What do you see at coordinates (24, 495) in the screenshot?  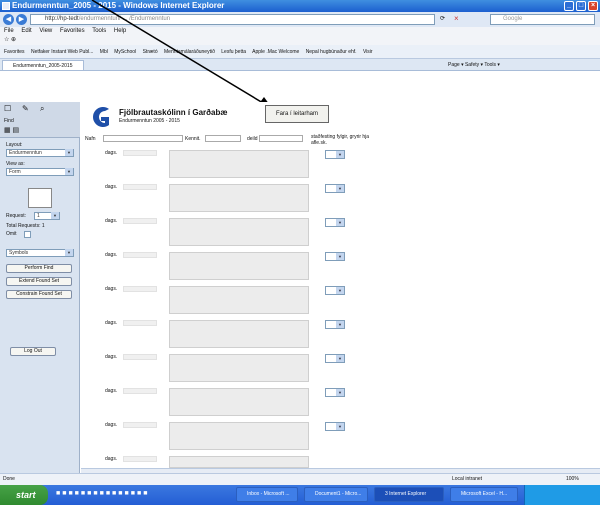 I see `start-button: start` at bounding box center [24, 495].